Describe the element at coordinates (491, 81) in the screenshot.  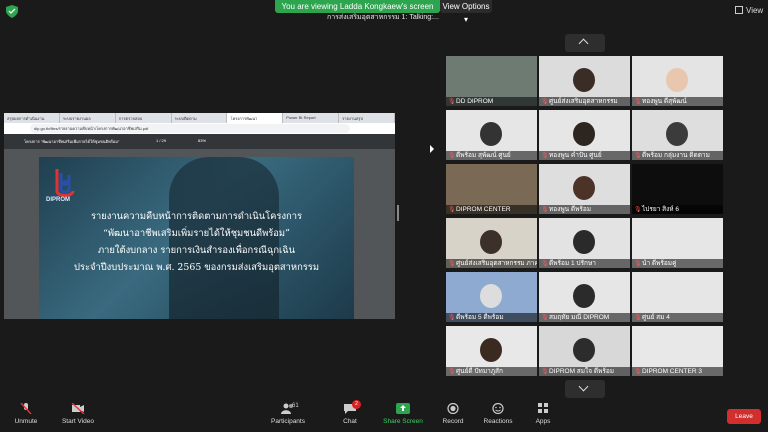
I see `participant-tile: 🎙 DD DIPROM` at that location.